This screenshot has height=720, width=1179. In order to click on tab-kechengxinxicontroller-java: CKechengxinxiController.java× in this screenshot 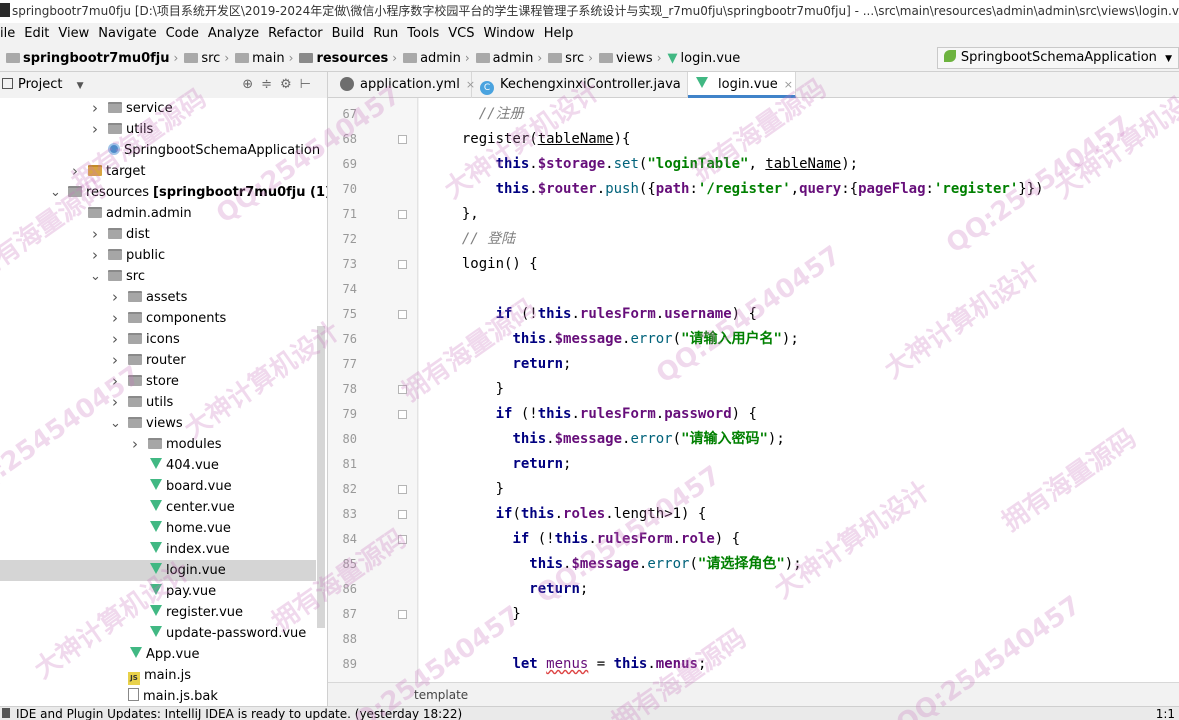, I will do `click(584, 85)`.